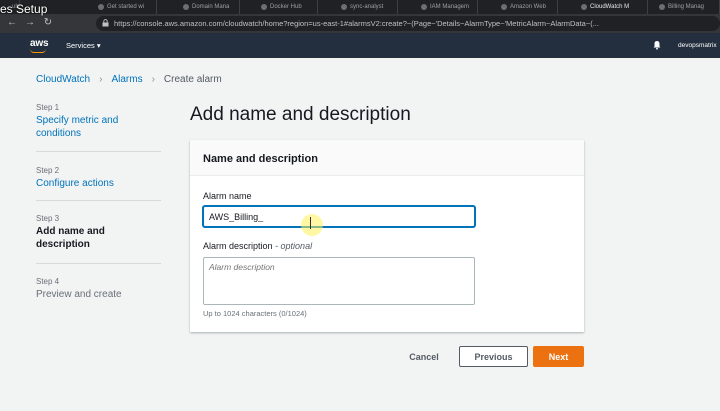  I want to click on browser-tab: Get started wi, so click(126, 7).